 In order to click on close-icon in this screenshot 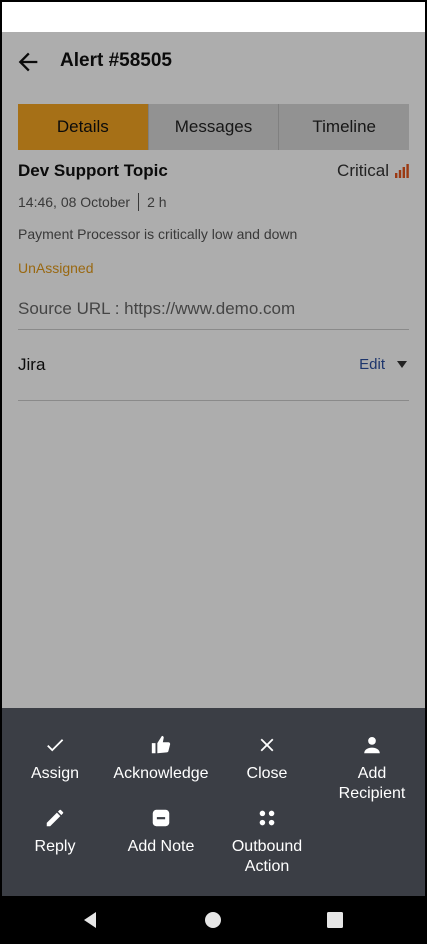, I will do `click(267, 745)`.